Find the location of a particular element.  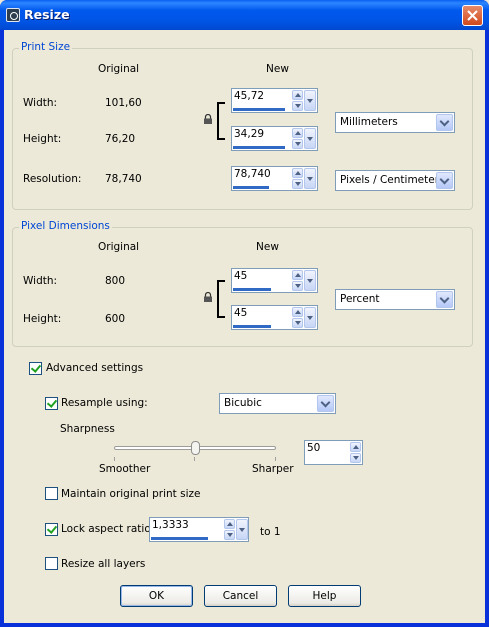

window-title: Resize is located at coordinates (47, 14).